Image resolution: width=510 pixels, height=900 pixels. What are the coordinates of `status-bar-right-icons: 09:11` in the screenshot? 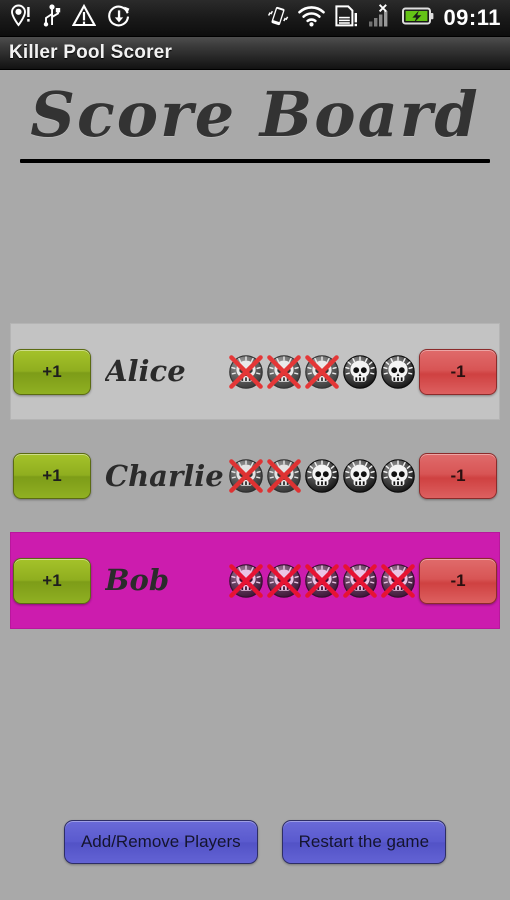 It's located at (388, 18).